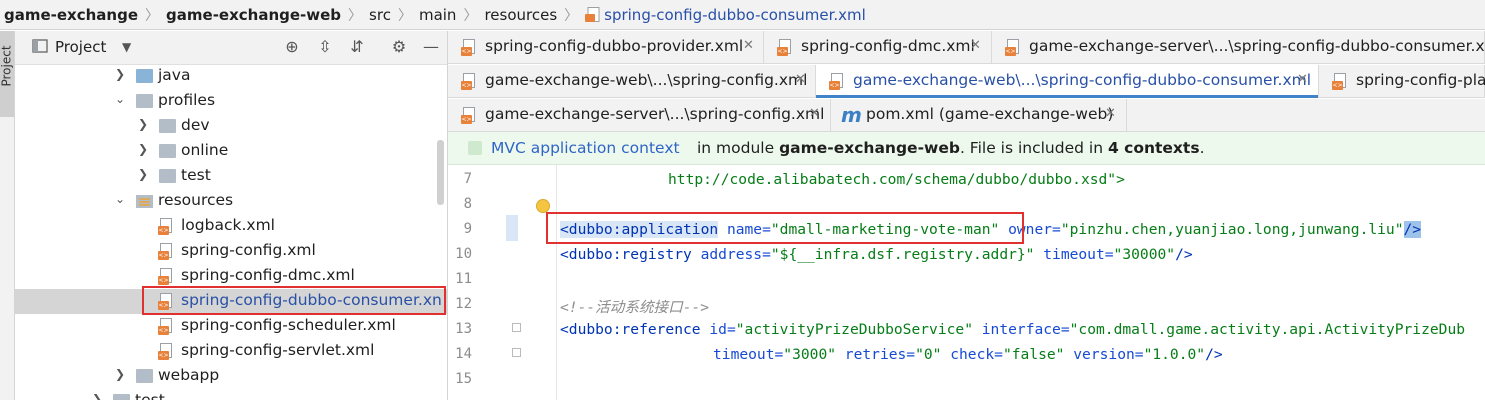 The height and width of the screenshot is (400, 1485). Describe the element at coordinates (440, 172) in the screenshot. I see `project-scrollbar` at that location.